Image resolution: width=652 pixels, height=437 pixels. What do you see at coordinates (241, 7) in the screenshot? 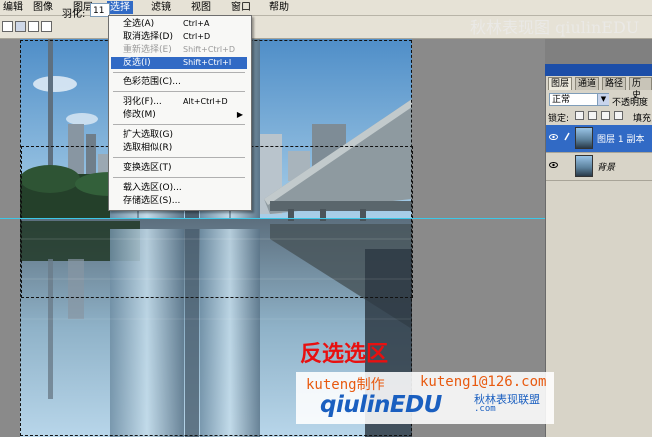
I see `menu-window: 窗口` at bounding box center [241, 7].